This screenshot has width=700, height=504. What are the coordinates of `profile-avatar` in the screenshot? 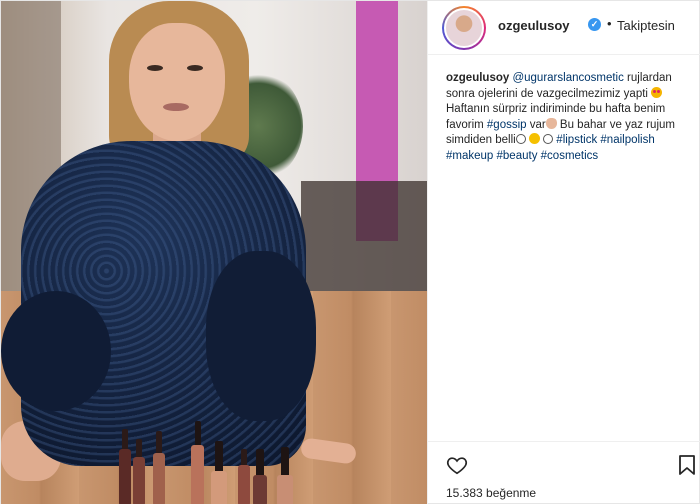 It's located at (464, 28).